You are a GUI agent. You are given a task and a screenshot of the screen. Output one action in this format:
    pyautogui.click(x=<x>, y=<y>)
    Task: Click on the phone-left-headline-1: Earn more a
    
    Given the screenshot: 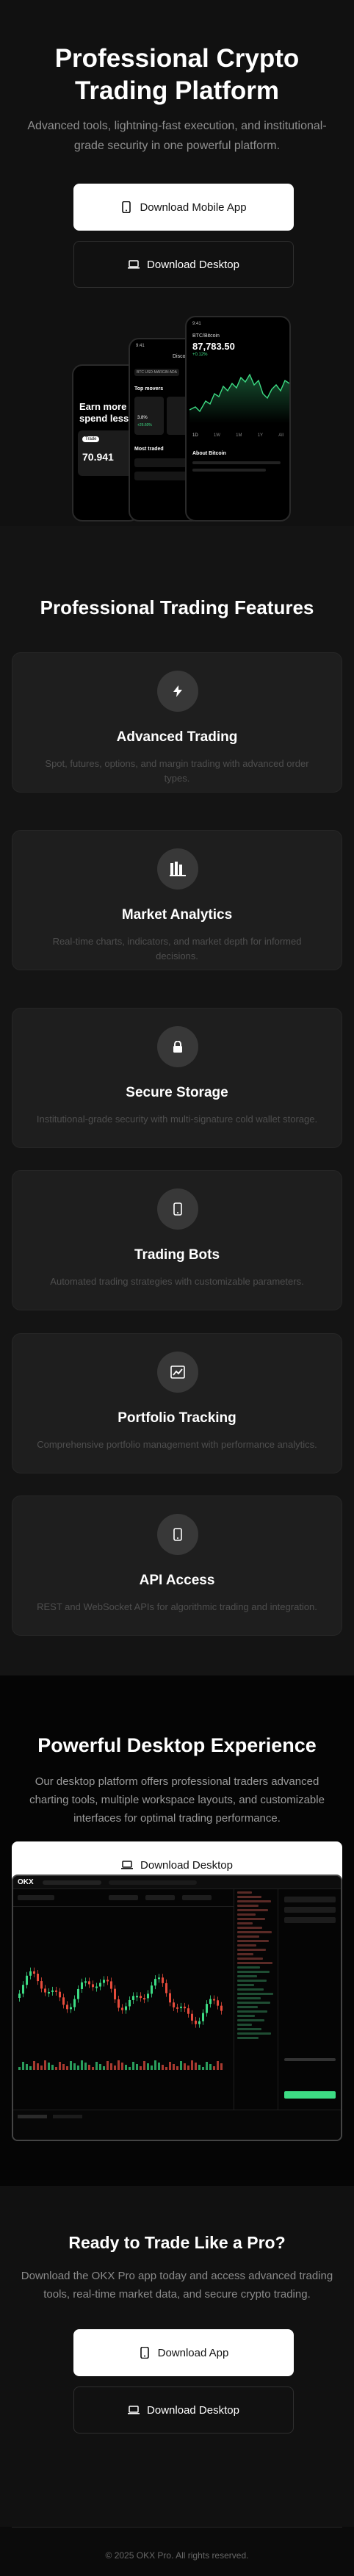 What is the action you would take?
    pyautogui.click(x=107, y=407)
    